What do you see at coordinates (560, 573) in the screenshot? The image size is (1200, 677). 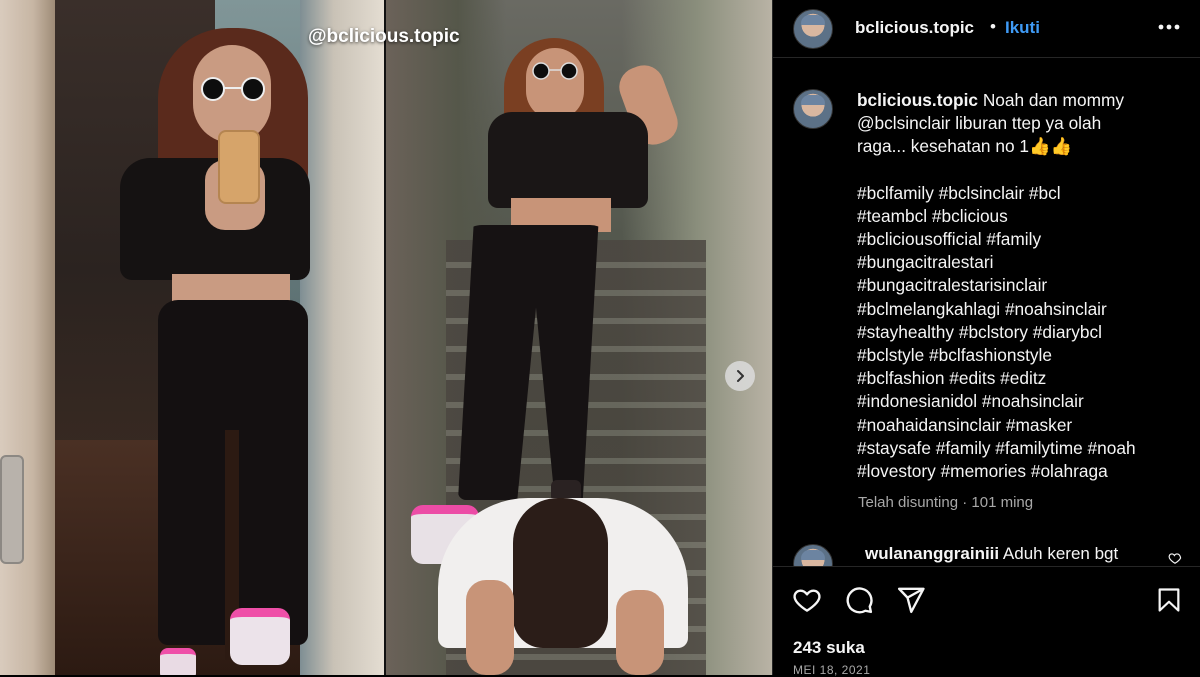 I see `child-hair` at bounding box center [560, 573].